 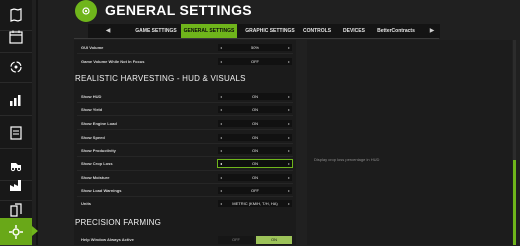 I want to click on show-crop-loss-selector: ◂ ON ▸, so click(x=255, y=163).